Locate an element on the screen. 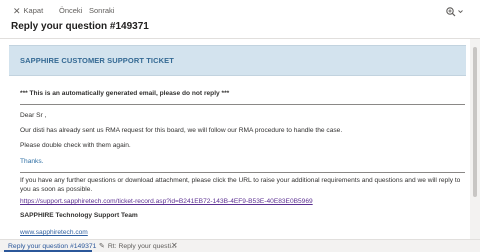  website-link: www.sapphiretech.com is located at coordinates (54, 232).